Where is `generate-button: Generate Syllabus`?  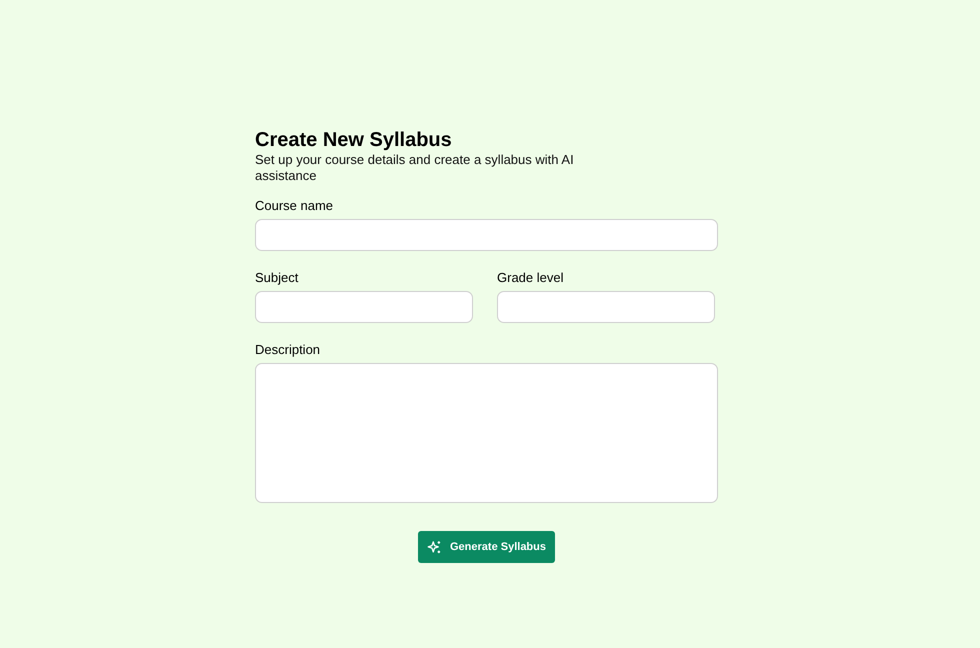 generate-button: Generate Syllabus is located at coordinates (486, 547).